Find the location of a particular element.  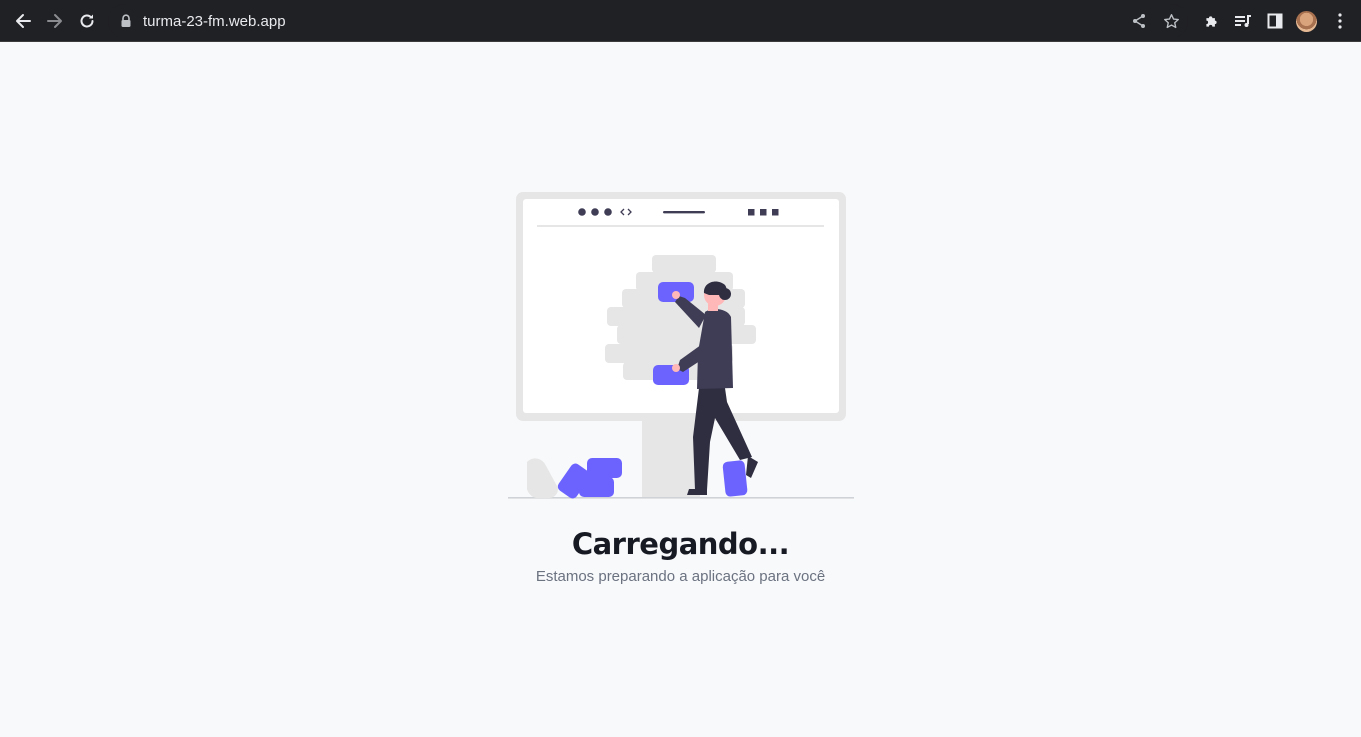

back-button is located at coordinates (23, 21).